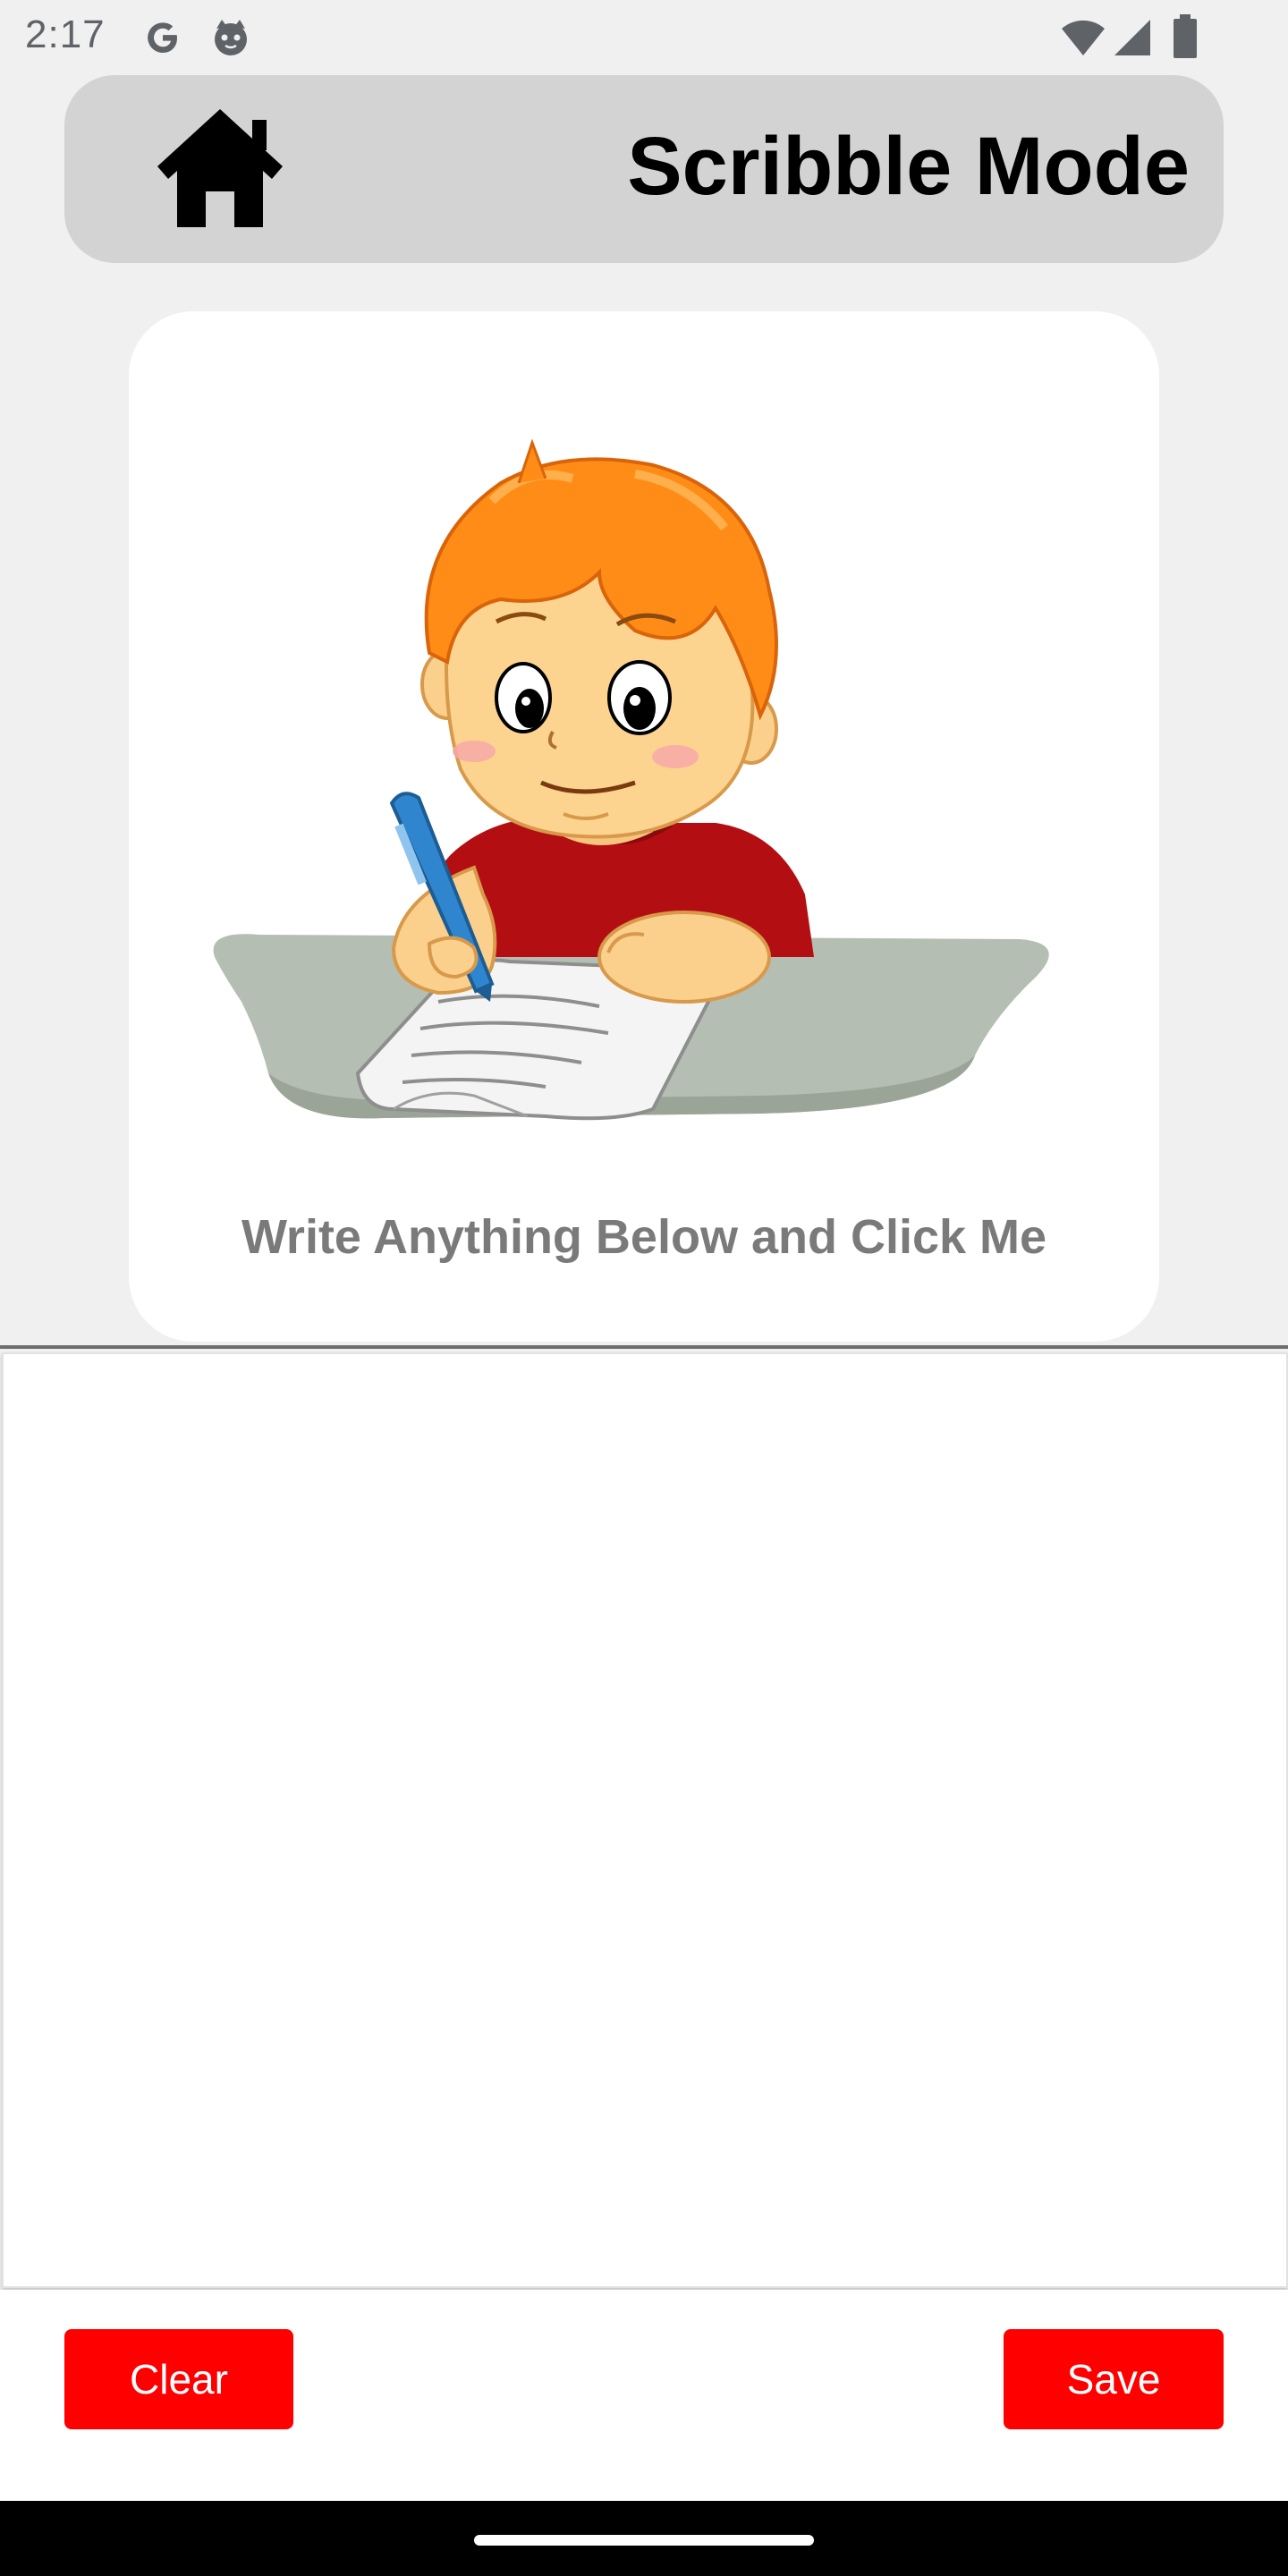  Describe the element at coordinates (178, 2379) in the screenshot. I see `clear-button: Clear` at that location.